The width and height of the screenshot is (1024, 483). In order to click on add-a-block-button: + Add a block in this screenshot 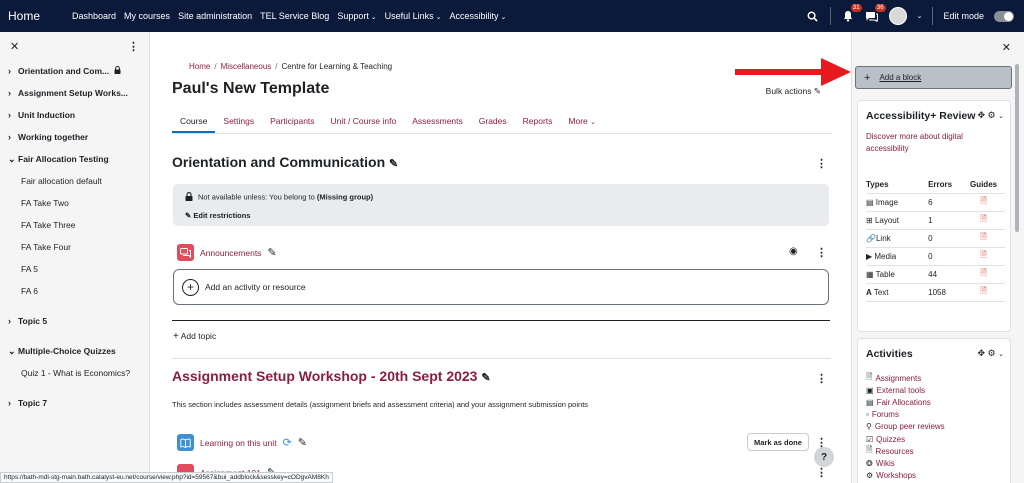, I will do `click(933, 77)`.